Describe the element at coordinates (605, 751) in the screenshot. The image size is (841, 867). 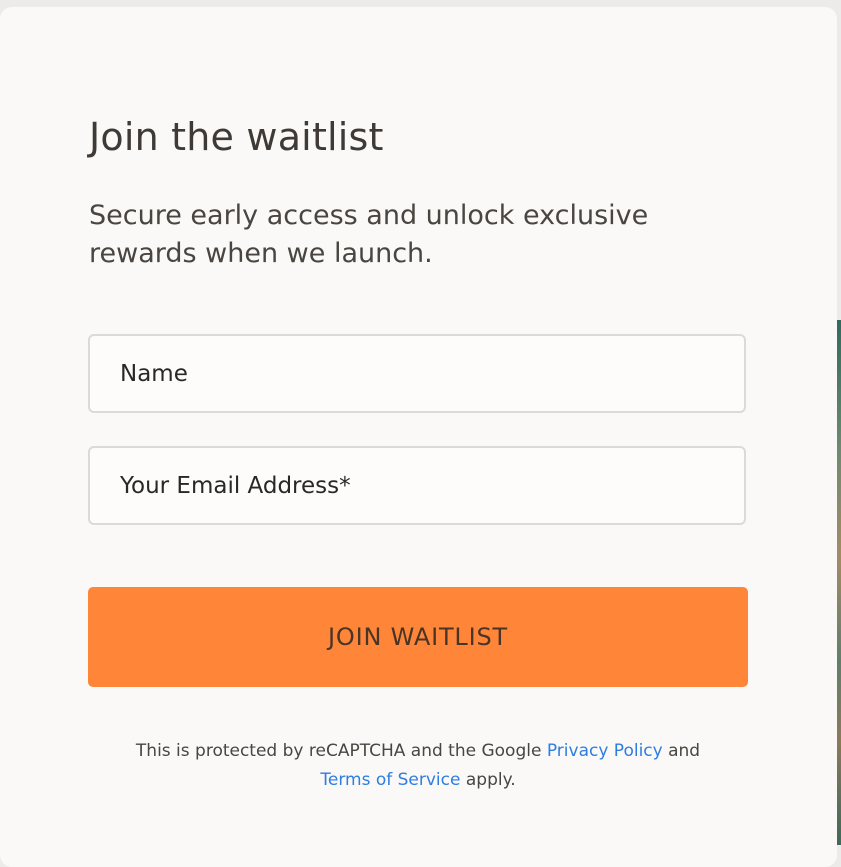
I see `privacy-policy-link: Privacy Policy` at that location.